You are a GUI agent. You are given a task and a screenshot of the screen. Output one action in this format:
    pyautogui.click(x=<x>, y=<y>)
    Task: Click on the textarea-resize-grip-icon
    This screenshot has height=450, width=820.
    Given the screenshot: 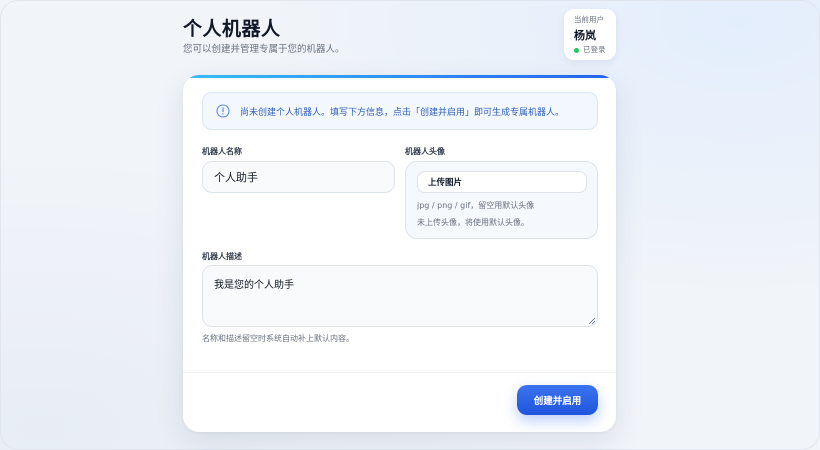 What is the action you would take?
    pyautogui.click(x=591, y=320)
    